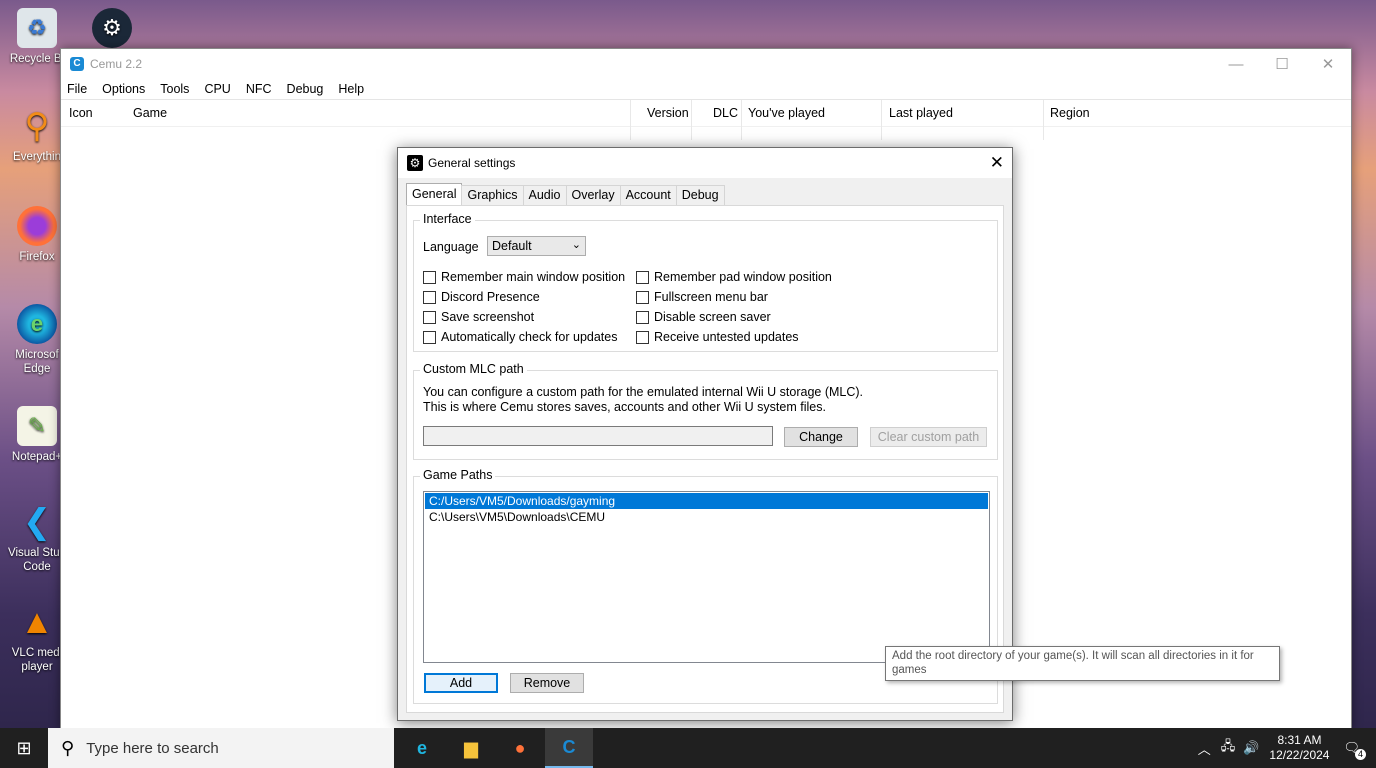 Image resolution: width=1376 pixels, height=768 pixels. I want to click on column-icon: Icon, so click(81, 113).